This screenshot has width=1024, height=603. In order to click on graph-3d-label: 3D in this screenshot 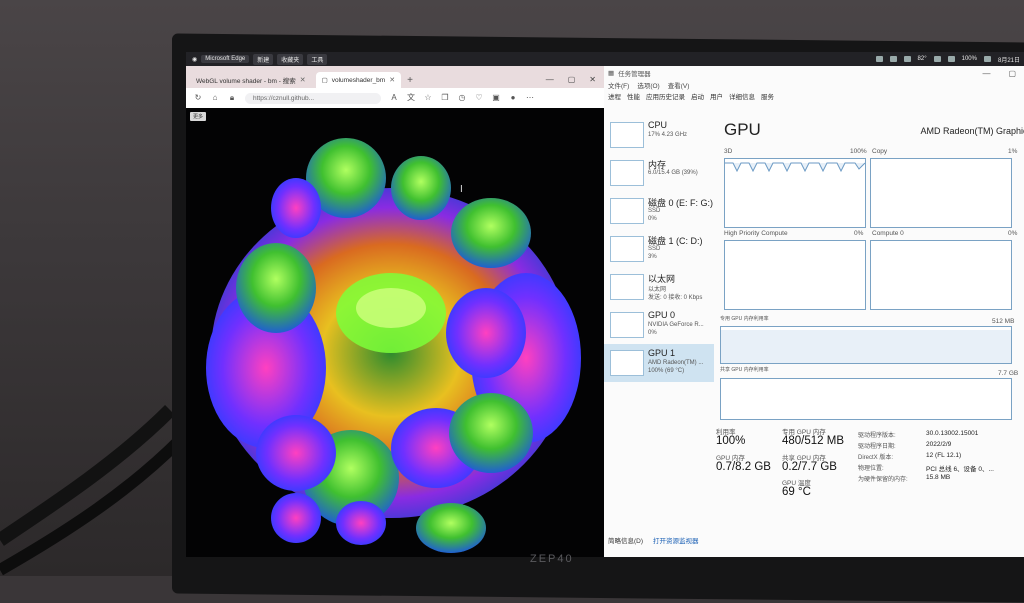, I will do `click(728, 151)`.